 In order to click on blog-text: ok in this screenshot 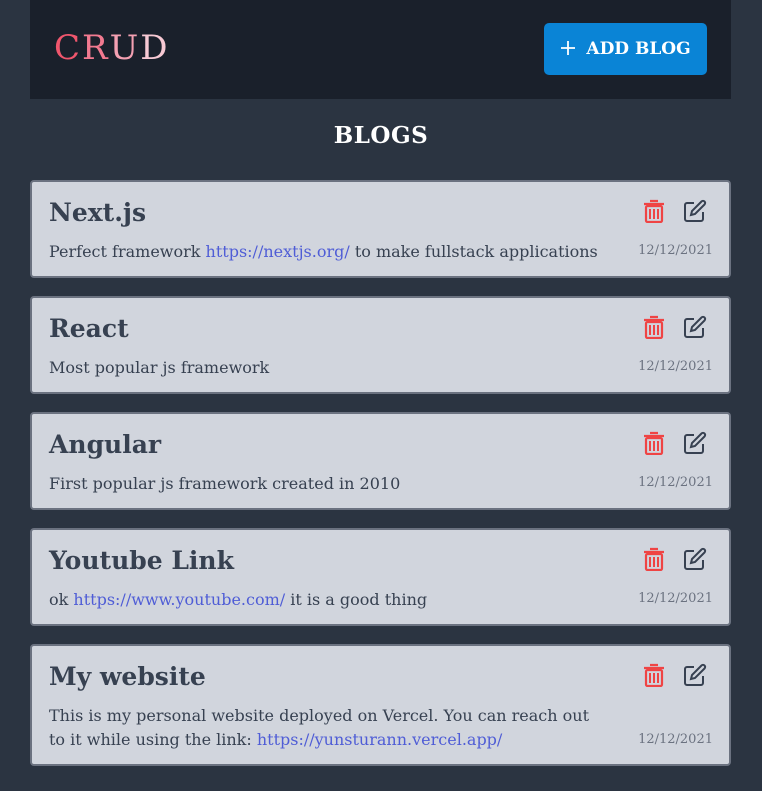, I will do `click(61, 599)`.